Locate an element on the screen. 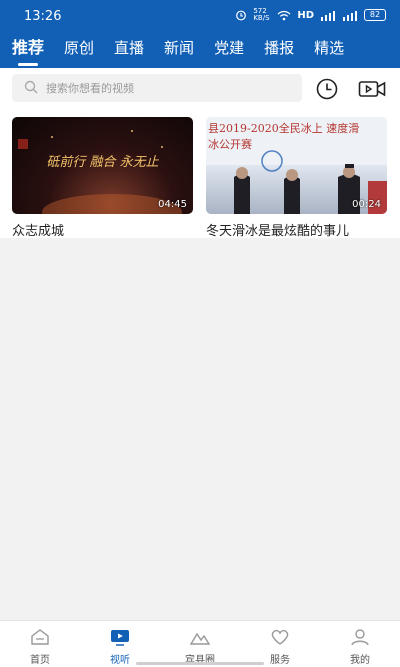  video-thumbnail: 砥前行 融合 永无止 04:45 is located at coordinates (102, 165).